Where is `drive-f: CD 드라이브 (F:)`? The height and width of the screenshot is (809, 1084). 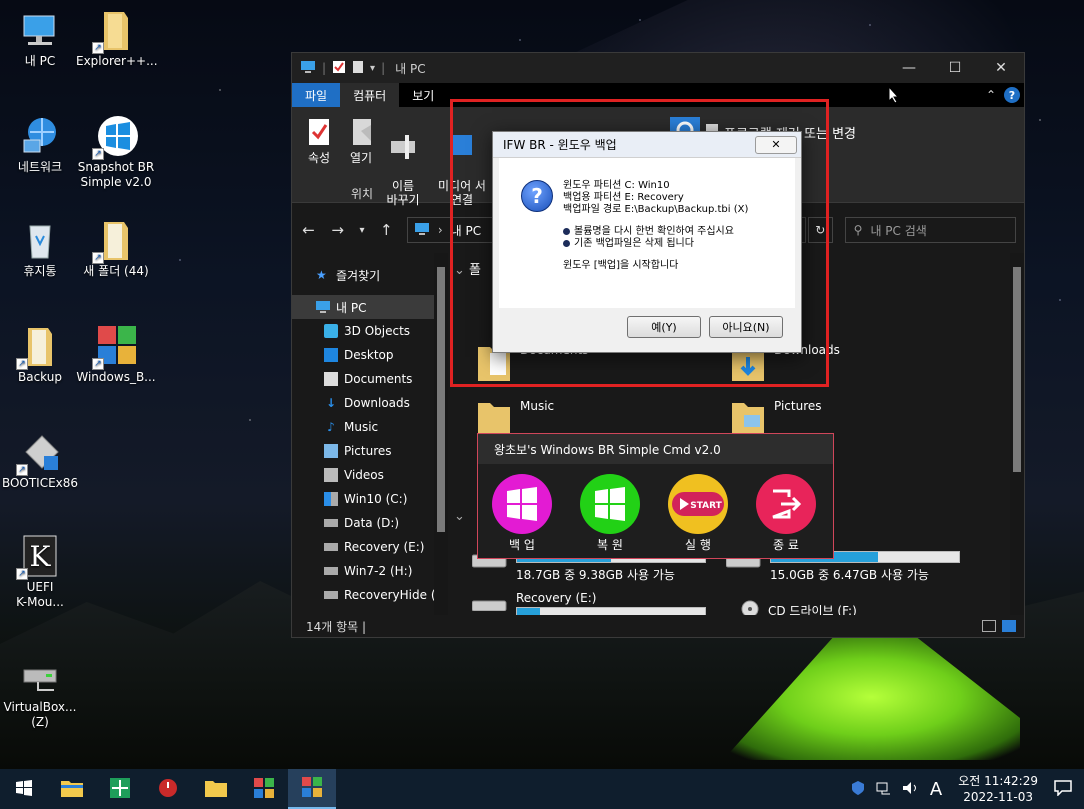
drive-f: CD 드라이브 (F:) is located at coordinates (865, 607).